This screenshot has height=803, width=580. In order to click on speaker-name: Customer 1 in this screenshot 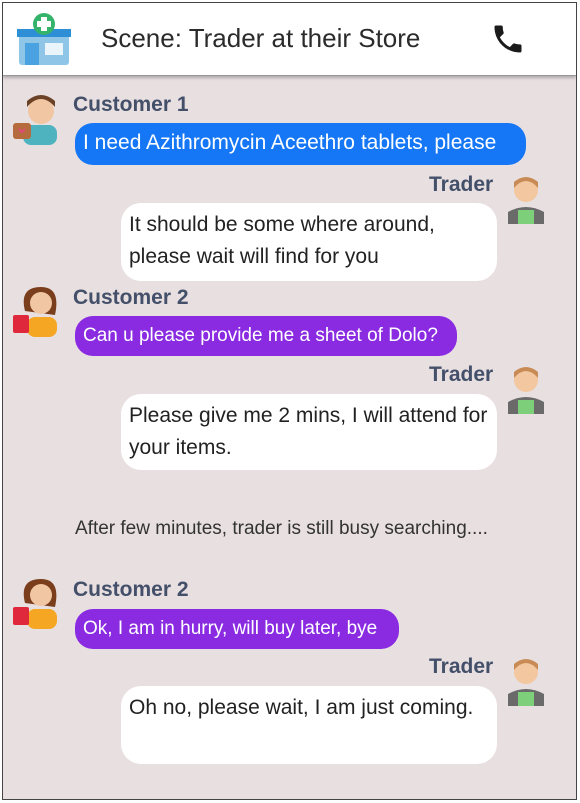, I will do `click(131, 104)`.